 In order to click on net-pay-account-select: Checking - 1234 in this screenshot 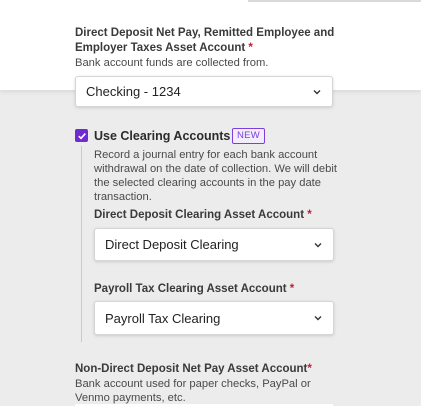, I will do `click(204, 91)`.